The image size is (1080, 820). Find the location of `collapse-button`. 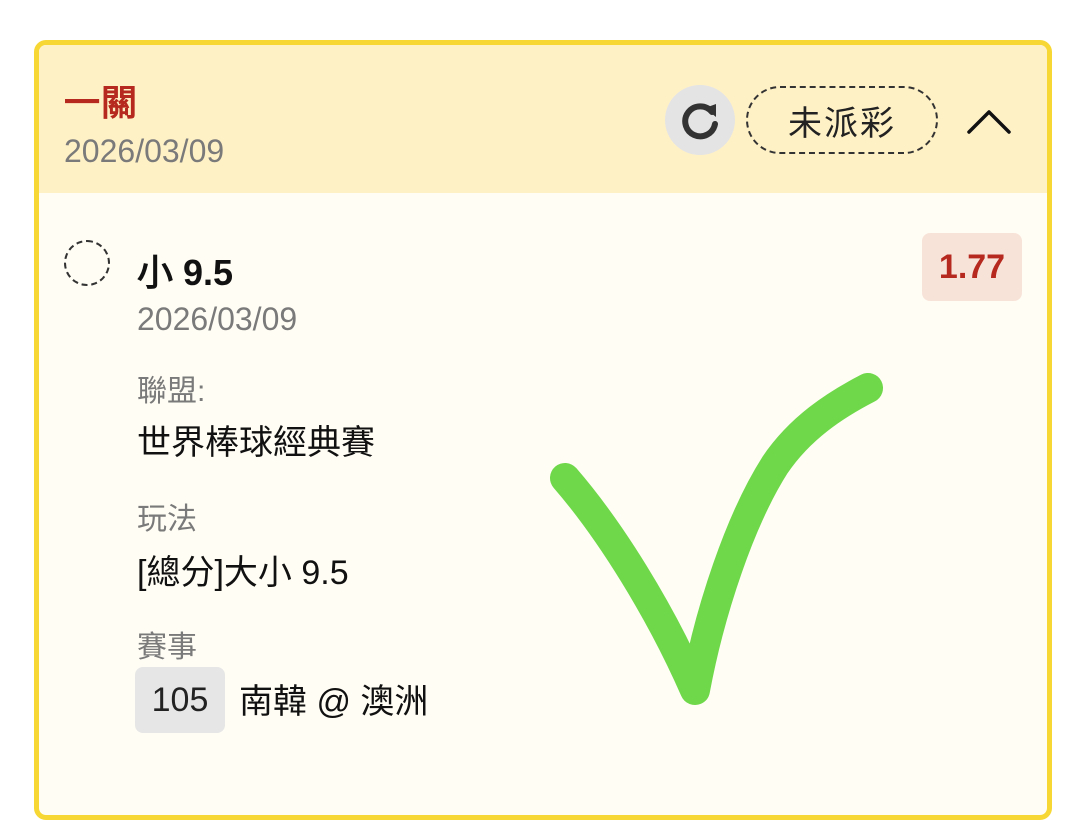

collapse-button is located at coordinates (989, 121).